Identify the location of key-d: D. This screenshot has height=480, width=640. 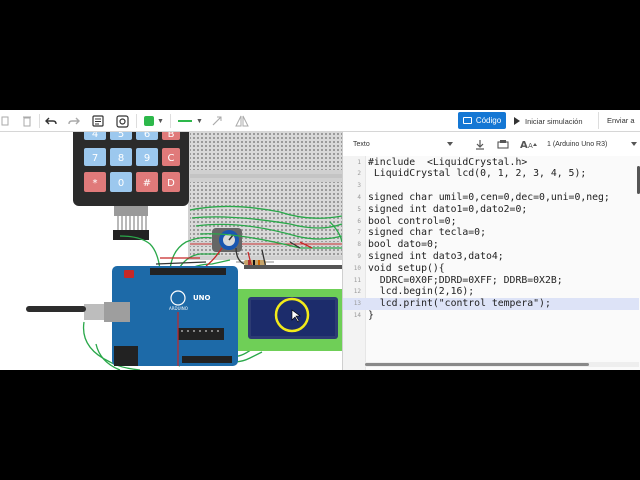
(171, 183).